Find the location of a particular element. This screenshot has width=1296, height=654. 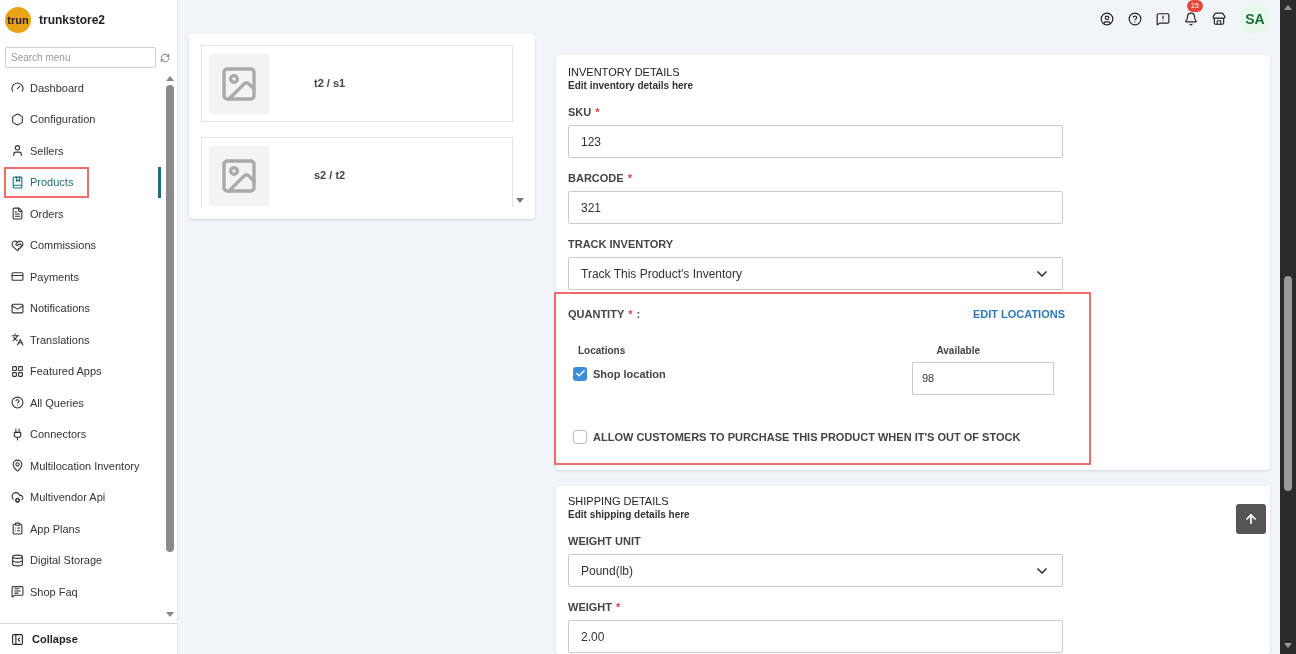

sidebar-item: Connectors is located at coordinates (53, 434).